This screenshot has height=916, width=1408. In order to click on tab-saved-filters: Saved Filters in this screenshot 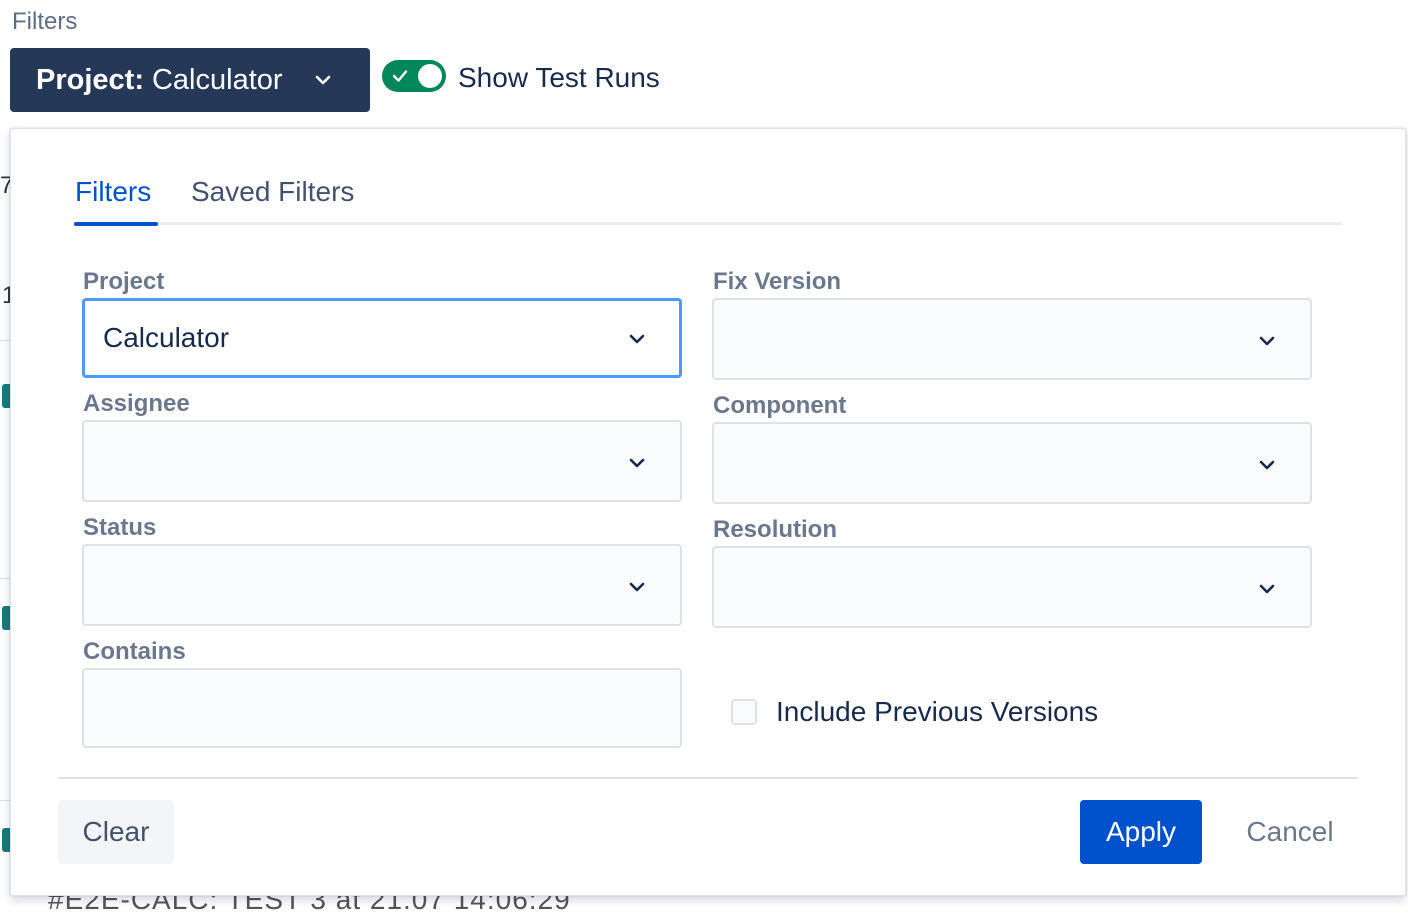, I will do `click(272, 192)`.